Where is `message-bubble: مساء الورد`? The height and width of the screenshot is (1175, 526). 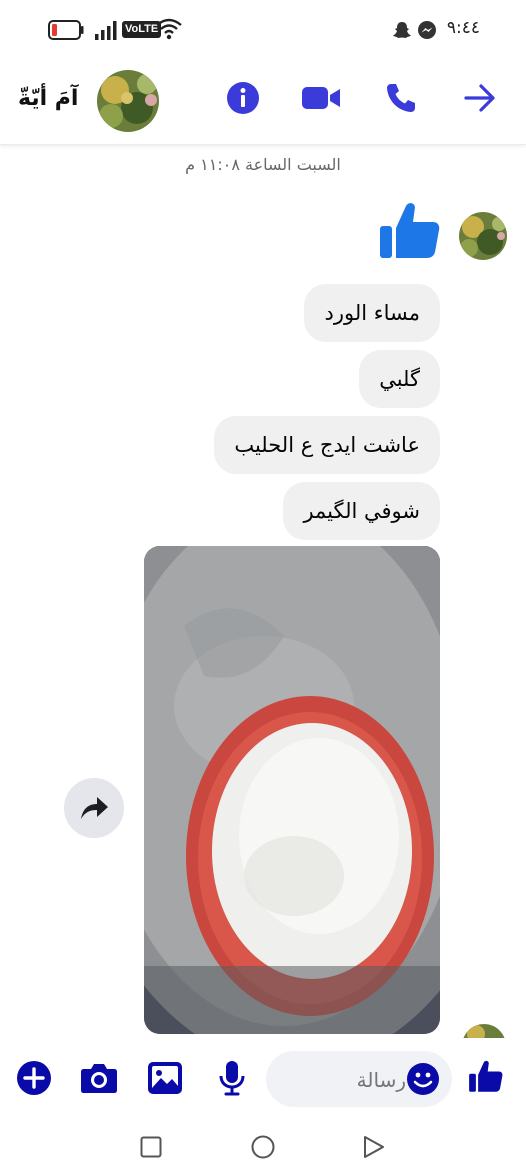
message-bubble: مساء الورد is located at coordinates (372, 313).